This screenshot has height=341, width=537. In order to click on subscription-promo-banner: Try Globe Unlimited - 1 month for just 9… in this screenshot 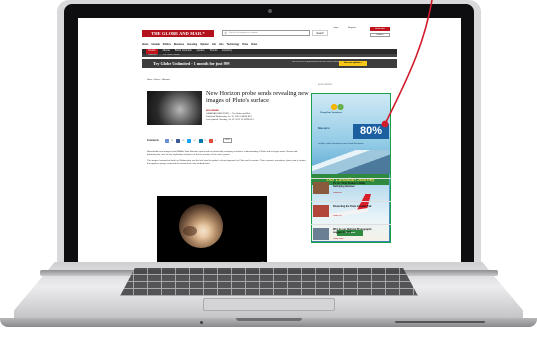, I will do `click(269, 63)`.